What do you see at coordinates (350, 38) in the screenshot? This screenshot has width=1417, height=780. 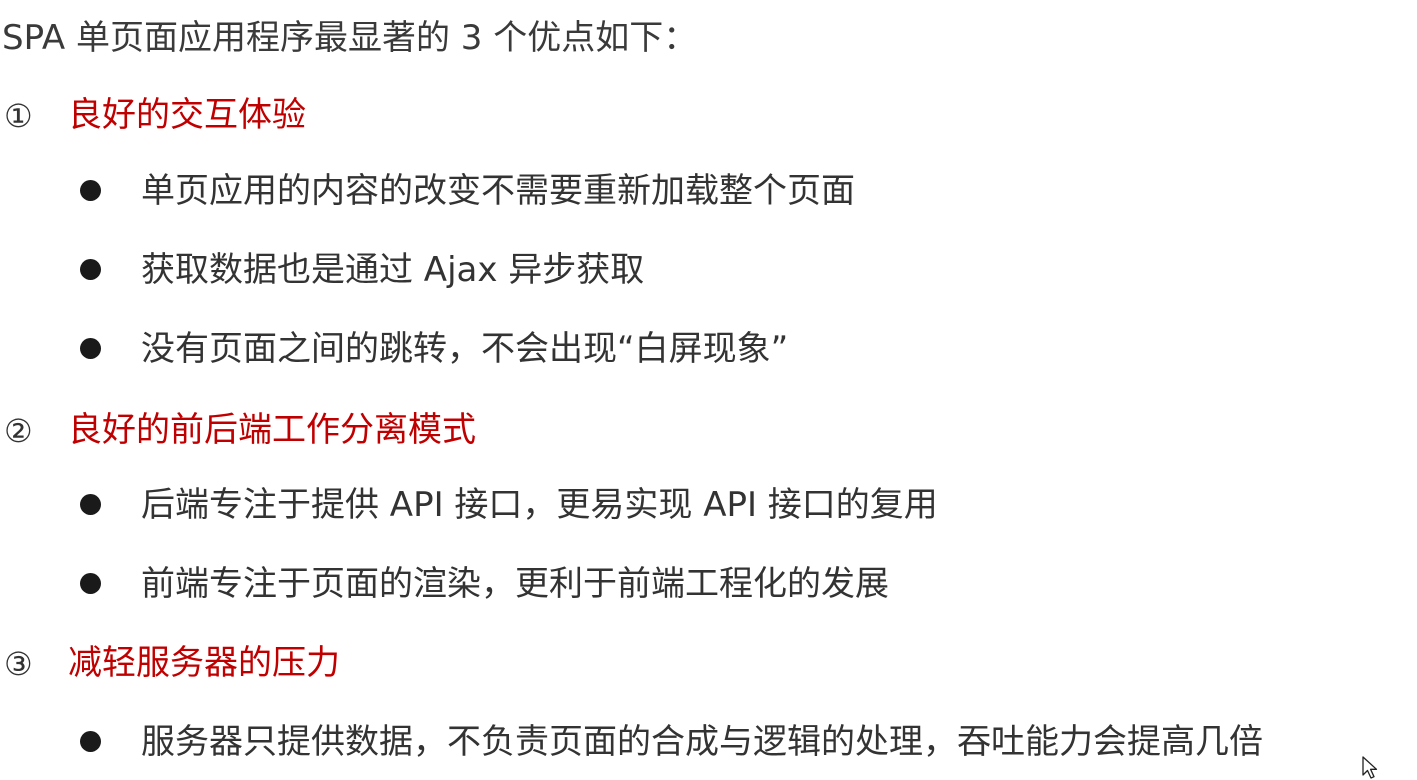 I see `page-heading: SPA 单页面应用程序最显著的 3 个优点如下：` at bounding box center [350, 38].